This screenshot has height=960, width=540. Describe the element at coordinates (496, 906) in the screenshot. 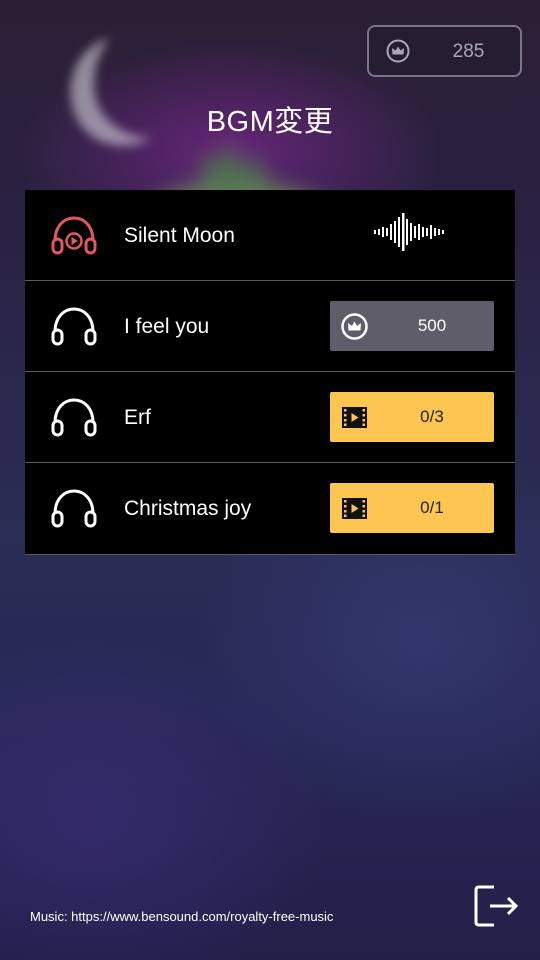

I see `exit-icon` at that location.